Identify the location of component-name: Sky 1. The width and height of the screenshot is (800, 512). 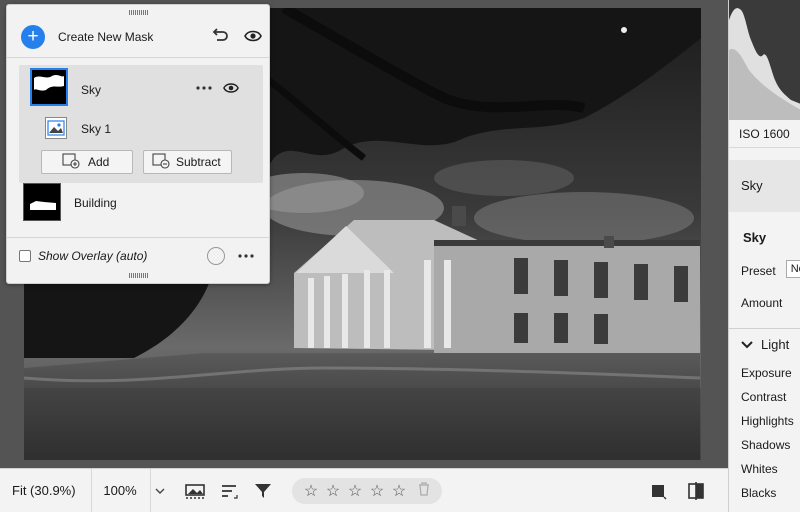
(96, 129).